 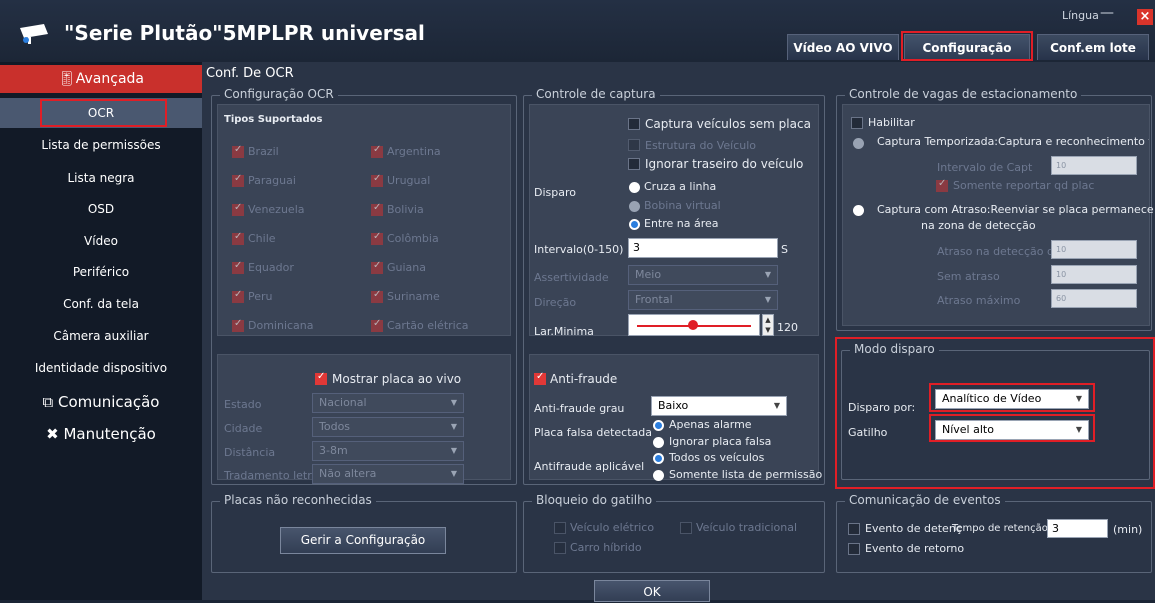 I want to click on country-label: Colômbia, so click(x=413, y=238).